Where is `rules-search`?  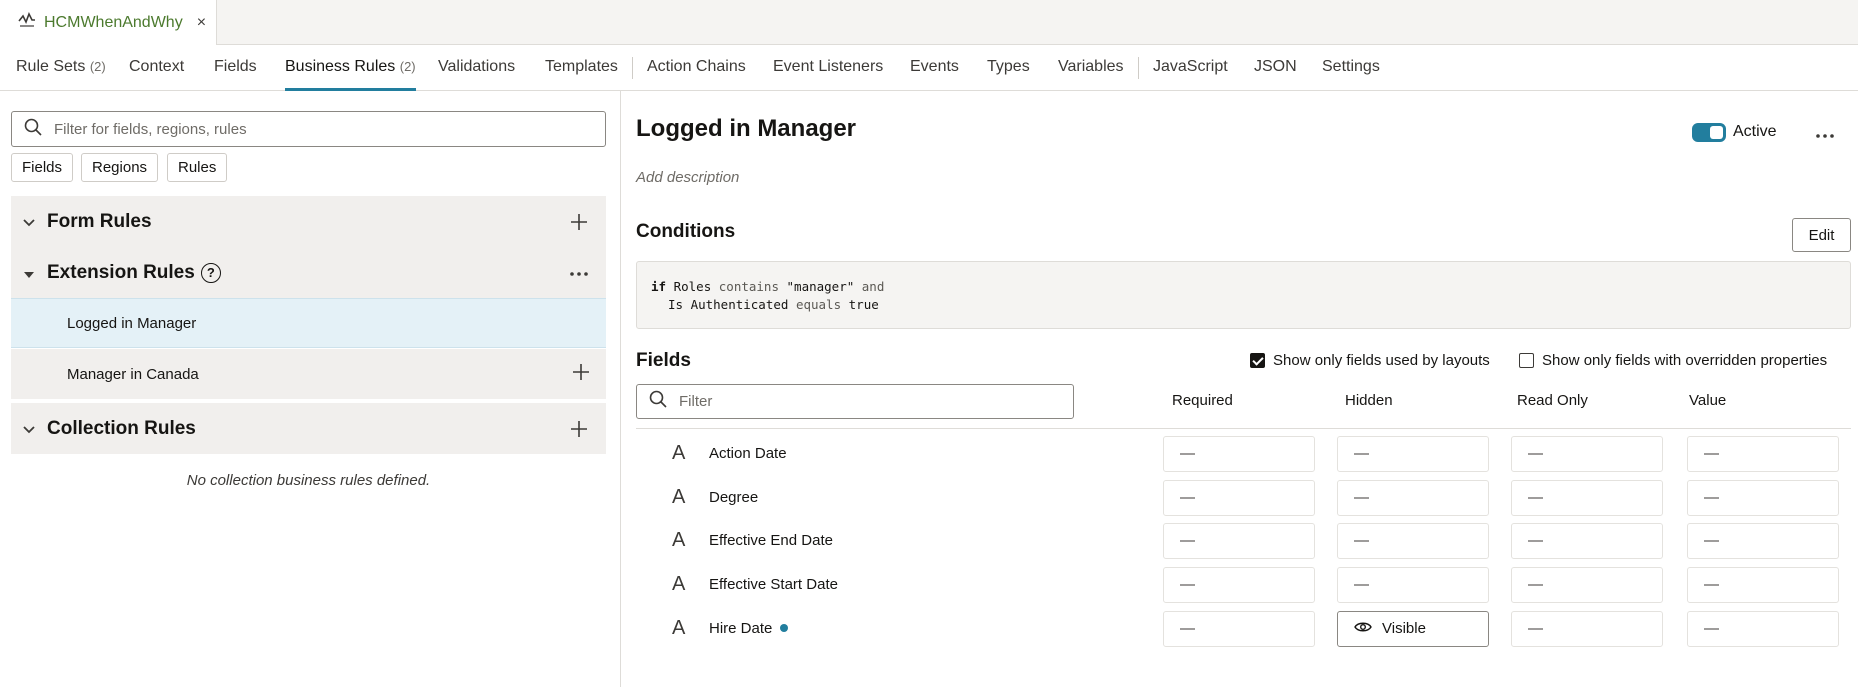 rules-search is located at coordinates (308, 129).